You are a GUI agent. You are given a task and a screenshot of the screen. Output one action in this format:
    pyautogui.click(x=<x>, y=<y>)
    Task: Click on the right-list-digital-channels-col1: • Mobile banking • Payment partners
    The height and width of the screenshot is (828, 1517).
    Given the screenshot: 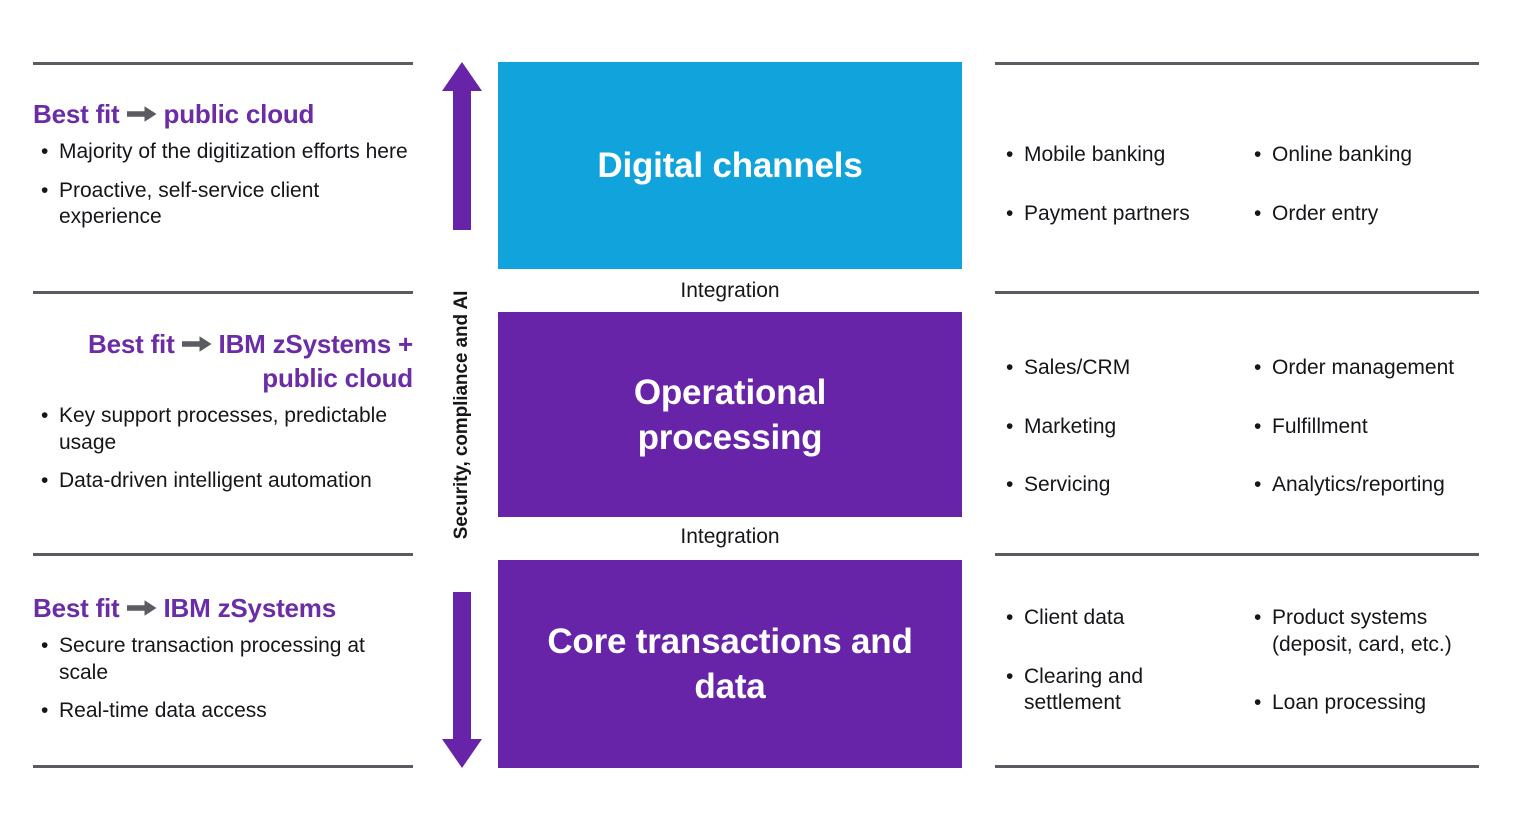 What is the action you would take?
    pyautogui.click(x=1120, y=200)
    